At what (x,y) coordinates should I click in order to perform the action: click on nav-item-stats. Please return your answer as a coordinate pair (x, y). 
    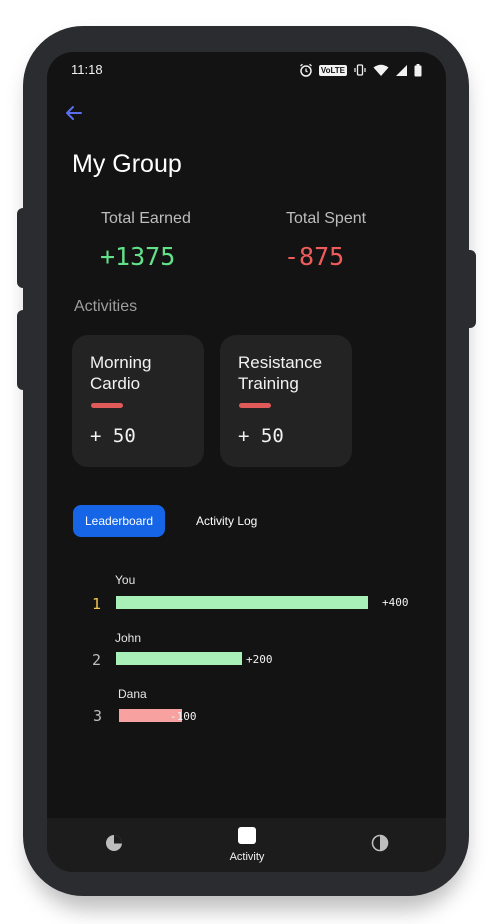
    Looking at the image, I should click on (114, 845).